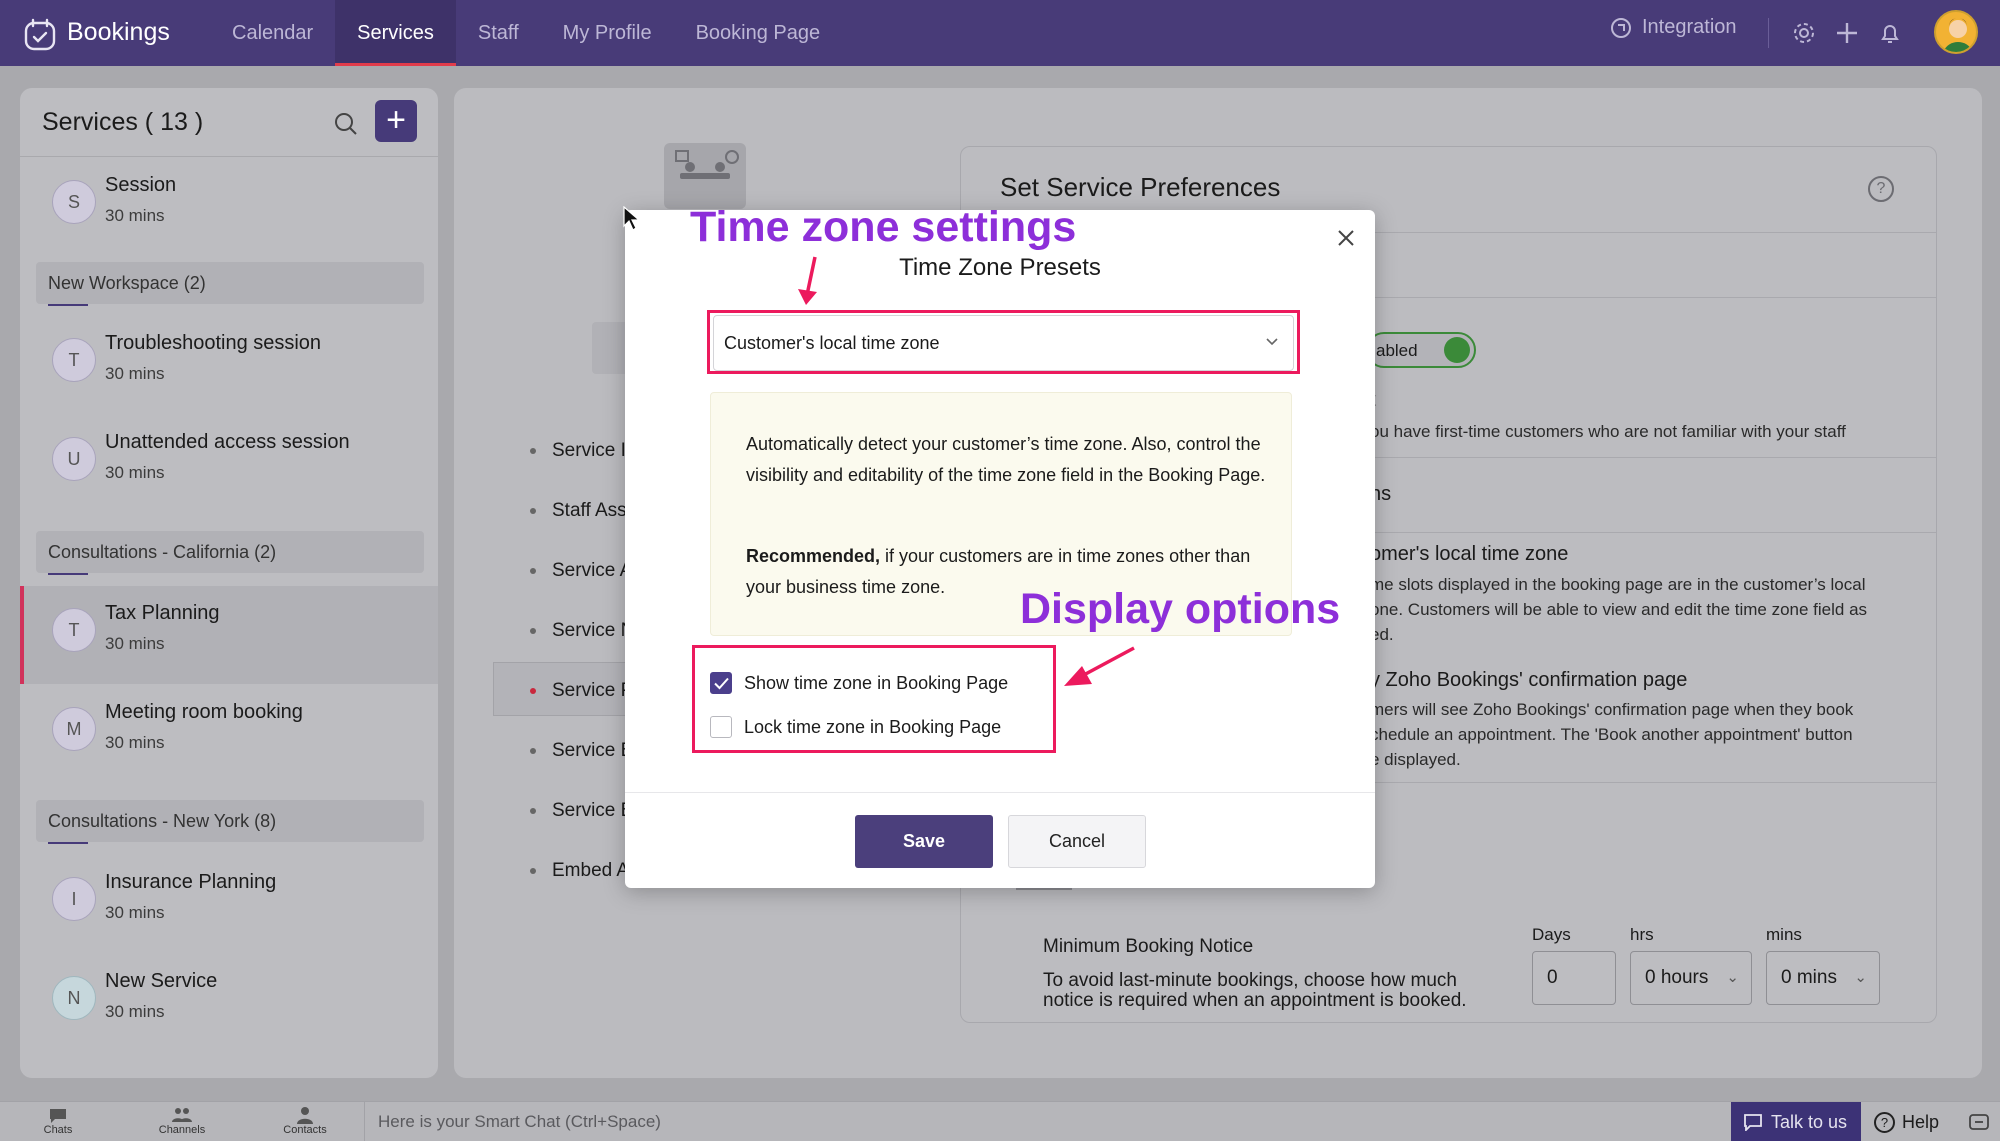  What do you see at coordinates (1884, 1122) in the screenshot?
I see `help-circle-icon: ?` at bounding box center [1884, 1122].